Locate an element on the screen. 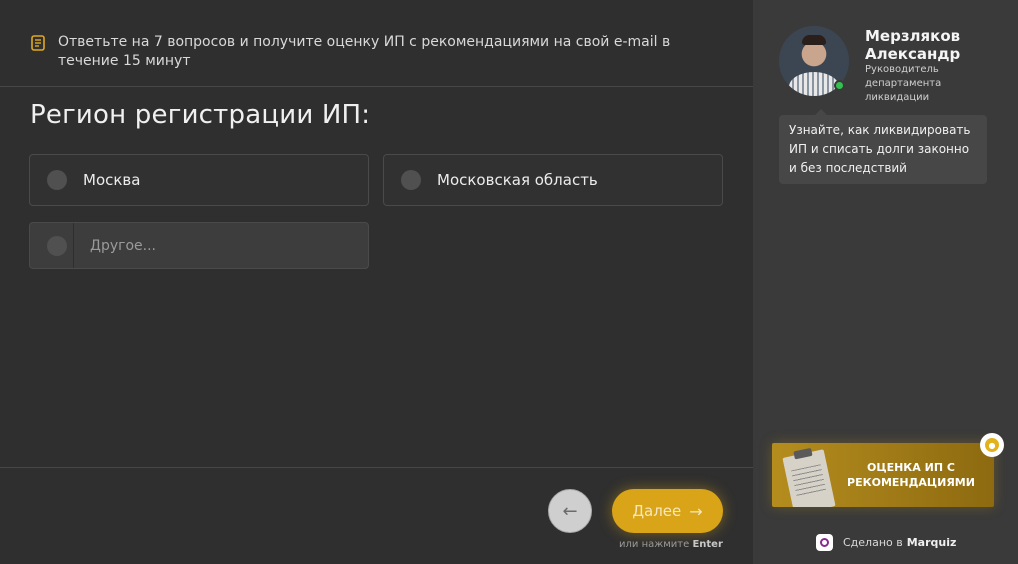 The width and height of the screenshot is (1018, 564). bonus-card: ОЦЕНКА ИП С РЕКОМЕНДАЦИЯМИ is located at coordinates (883, 475).